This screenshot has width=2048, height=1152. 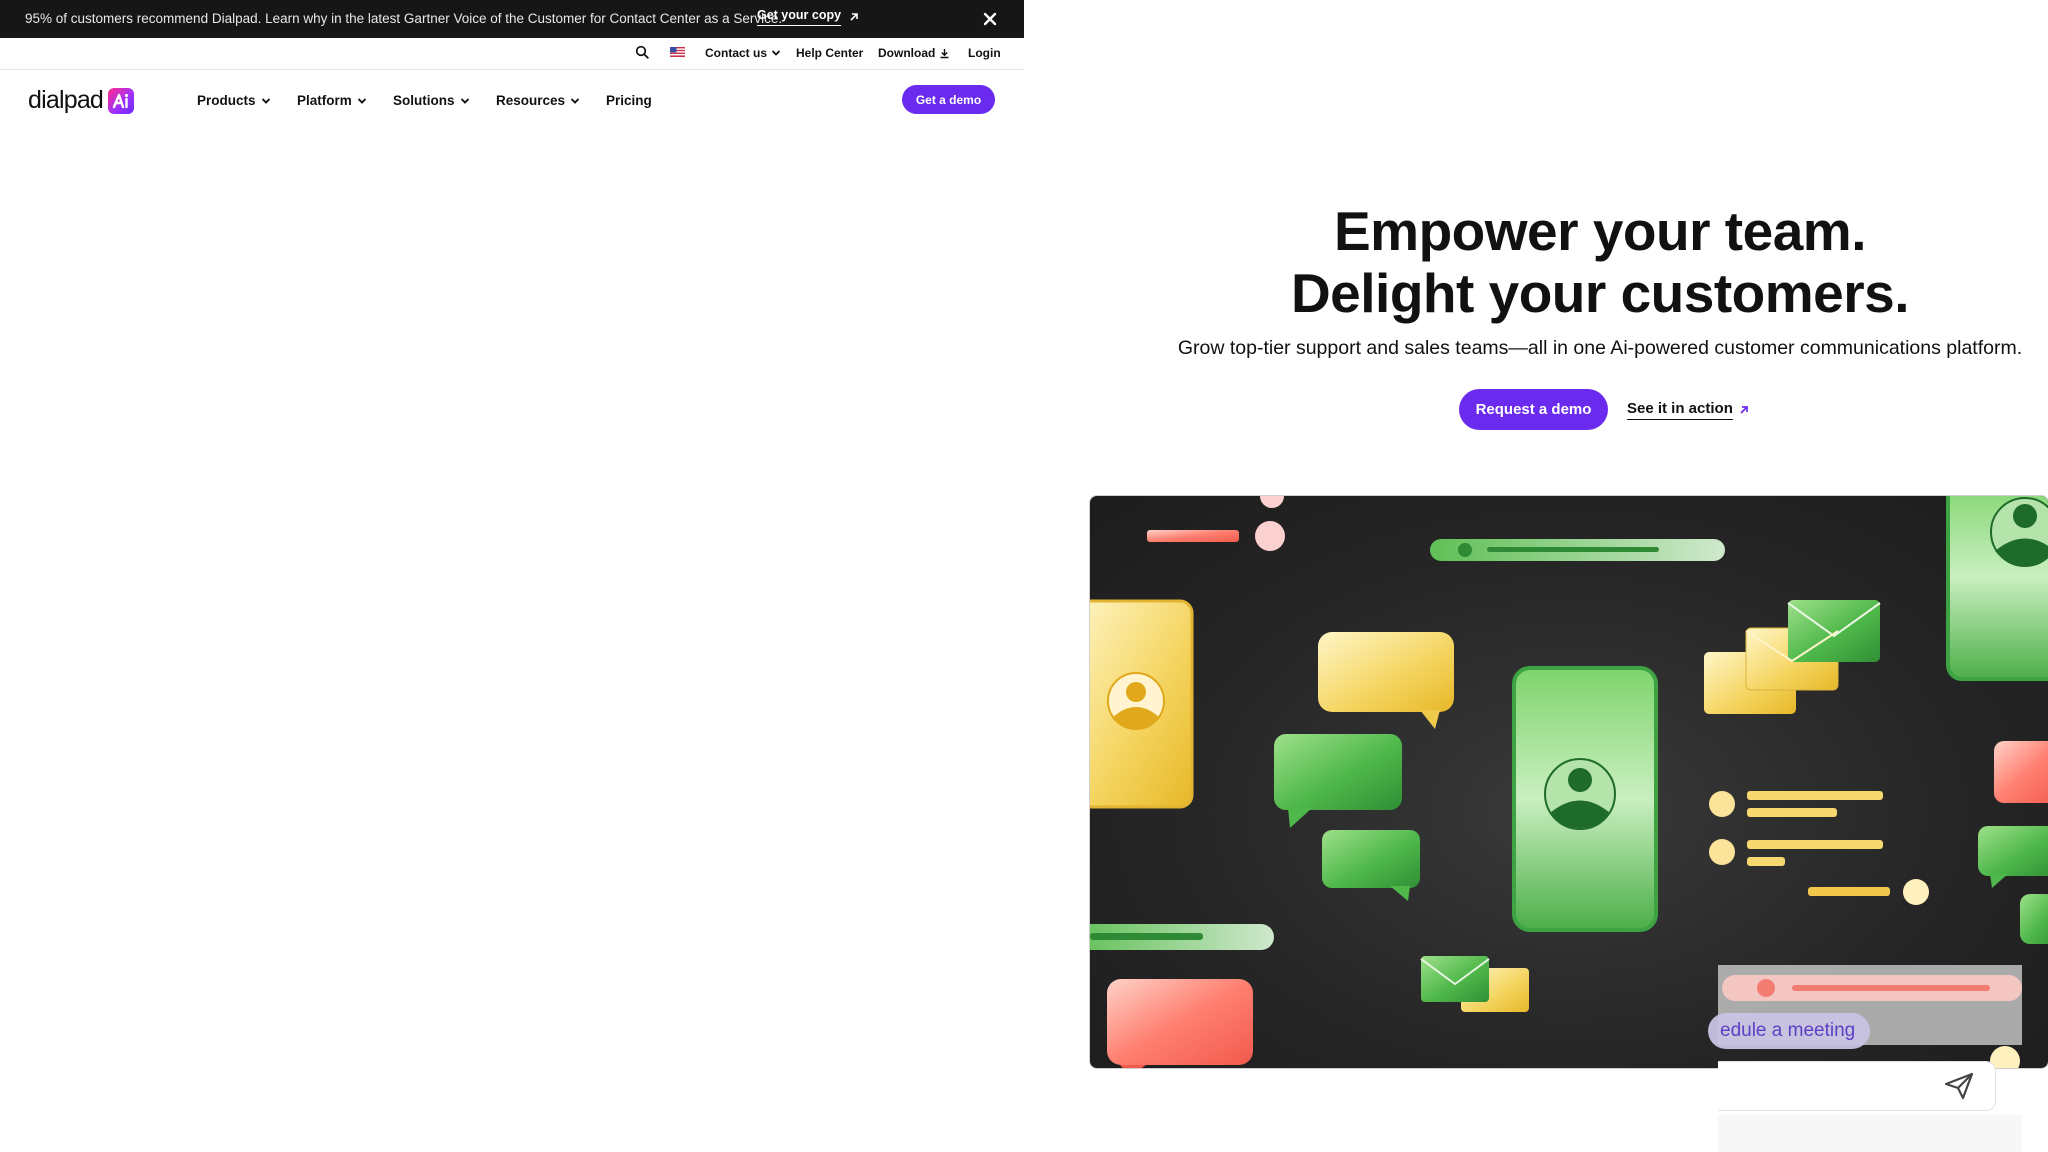 I want to click on help-center-link: Help Center, so click(x=829, y=53).